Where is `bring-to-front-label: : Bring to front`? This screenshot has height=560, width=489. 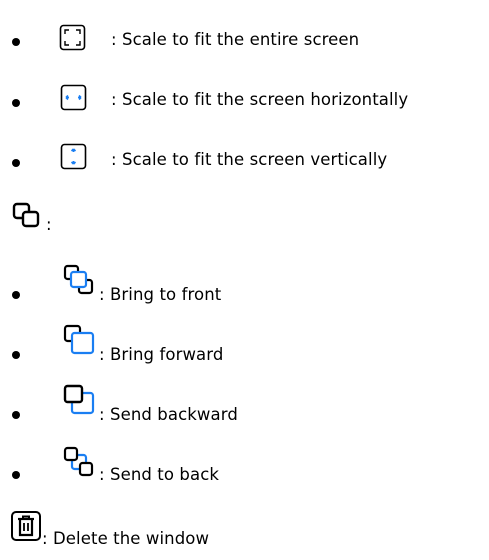 bring-to-front-label: : Bring to front is located at coordinates (160, 294).